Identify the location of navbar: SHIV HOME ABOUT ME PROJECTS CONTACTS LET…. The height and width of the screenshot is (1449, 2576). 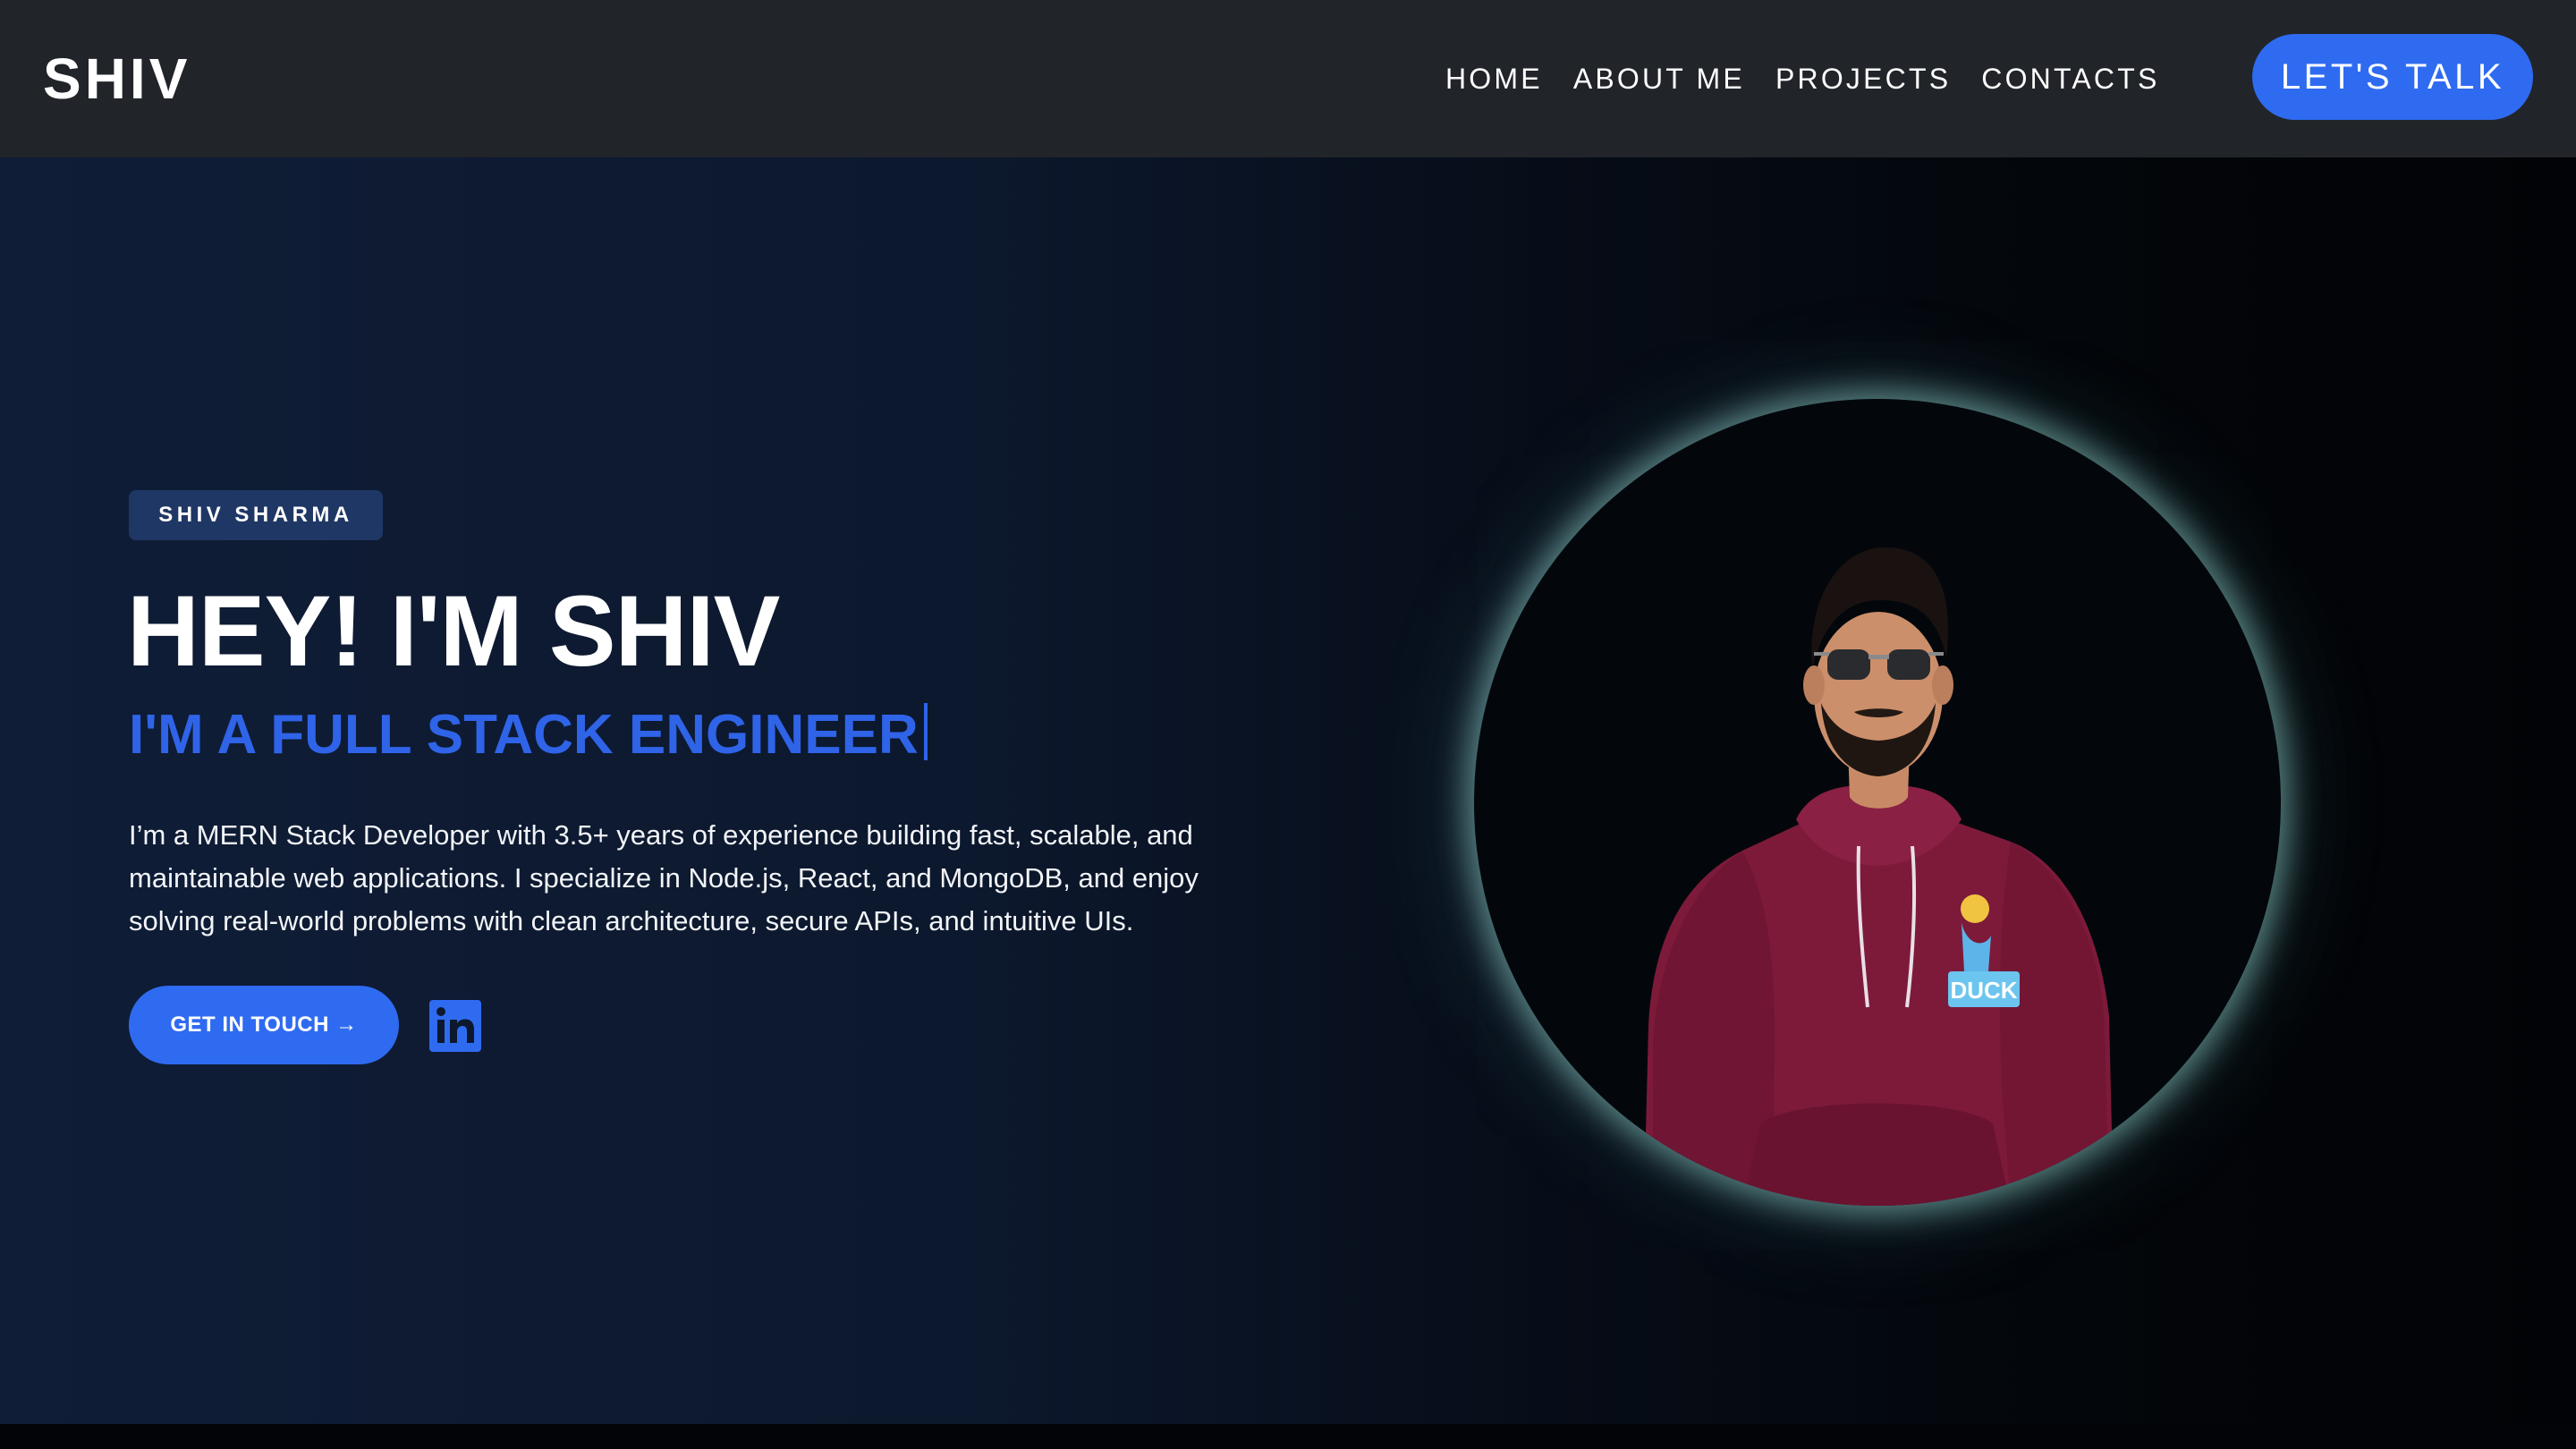
(1288, 78).